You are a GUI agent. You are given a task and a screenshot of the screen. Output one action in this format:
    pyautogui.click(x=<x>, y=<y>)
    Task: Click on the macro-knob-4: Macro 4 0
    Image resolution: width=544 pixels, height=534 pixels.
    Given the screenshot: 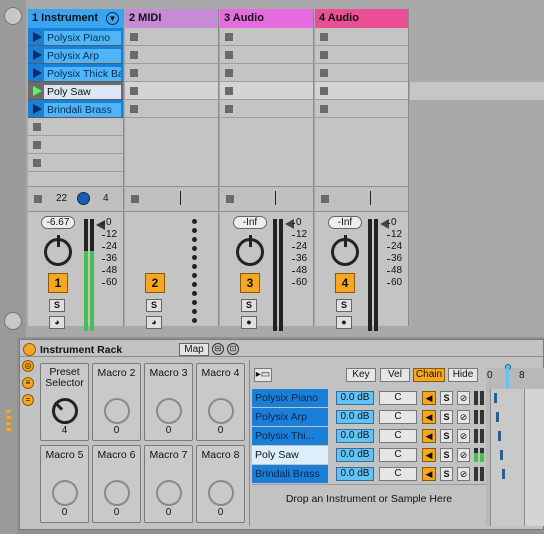 What is the action you would take?
    pyautogui.click(x=220, y=402)
    